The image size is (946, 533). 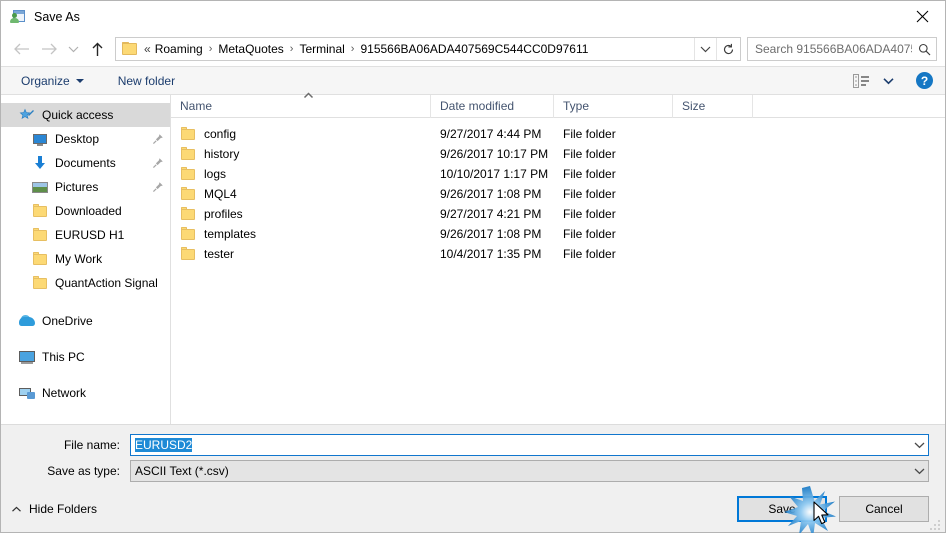 I want to click on sidebar-item-quick-access: Quick access, so click(x=85, y=115).